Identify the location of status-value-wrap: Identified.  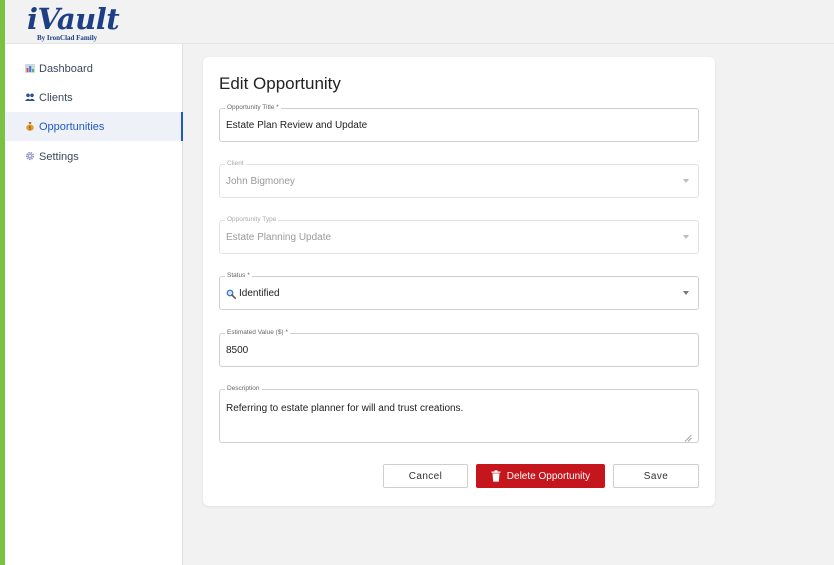
(253, 293).